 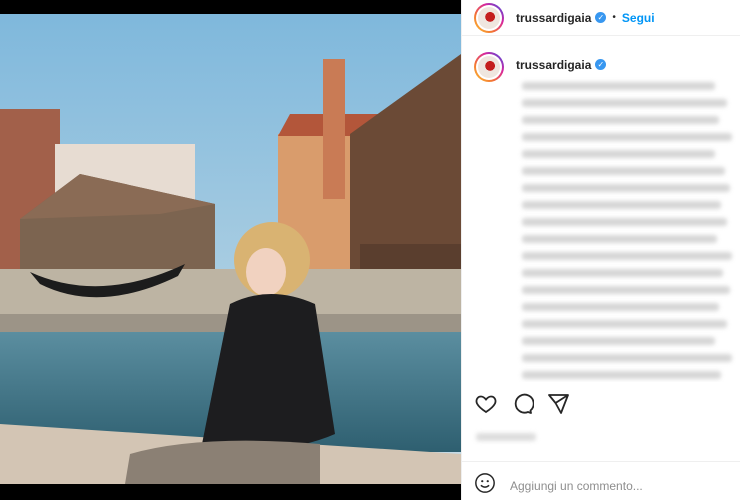 I want to click on comment-box, so click(x=592, y=485).